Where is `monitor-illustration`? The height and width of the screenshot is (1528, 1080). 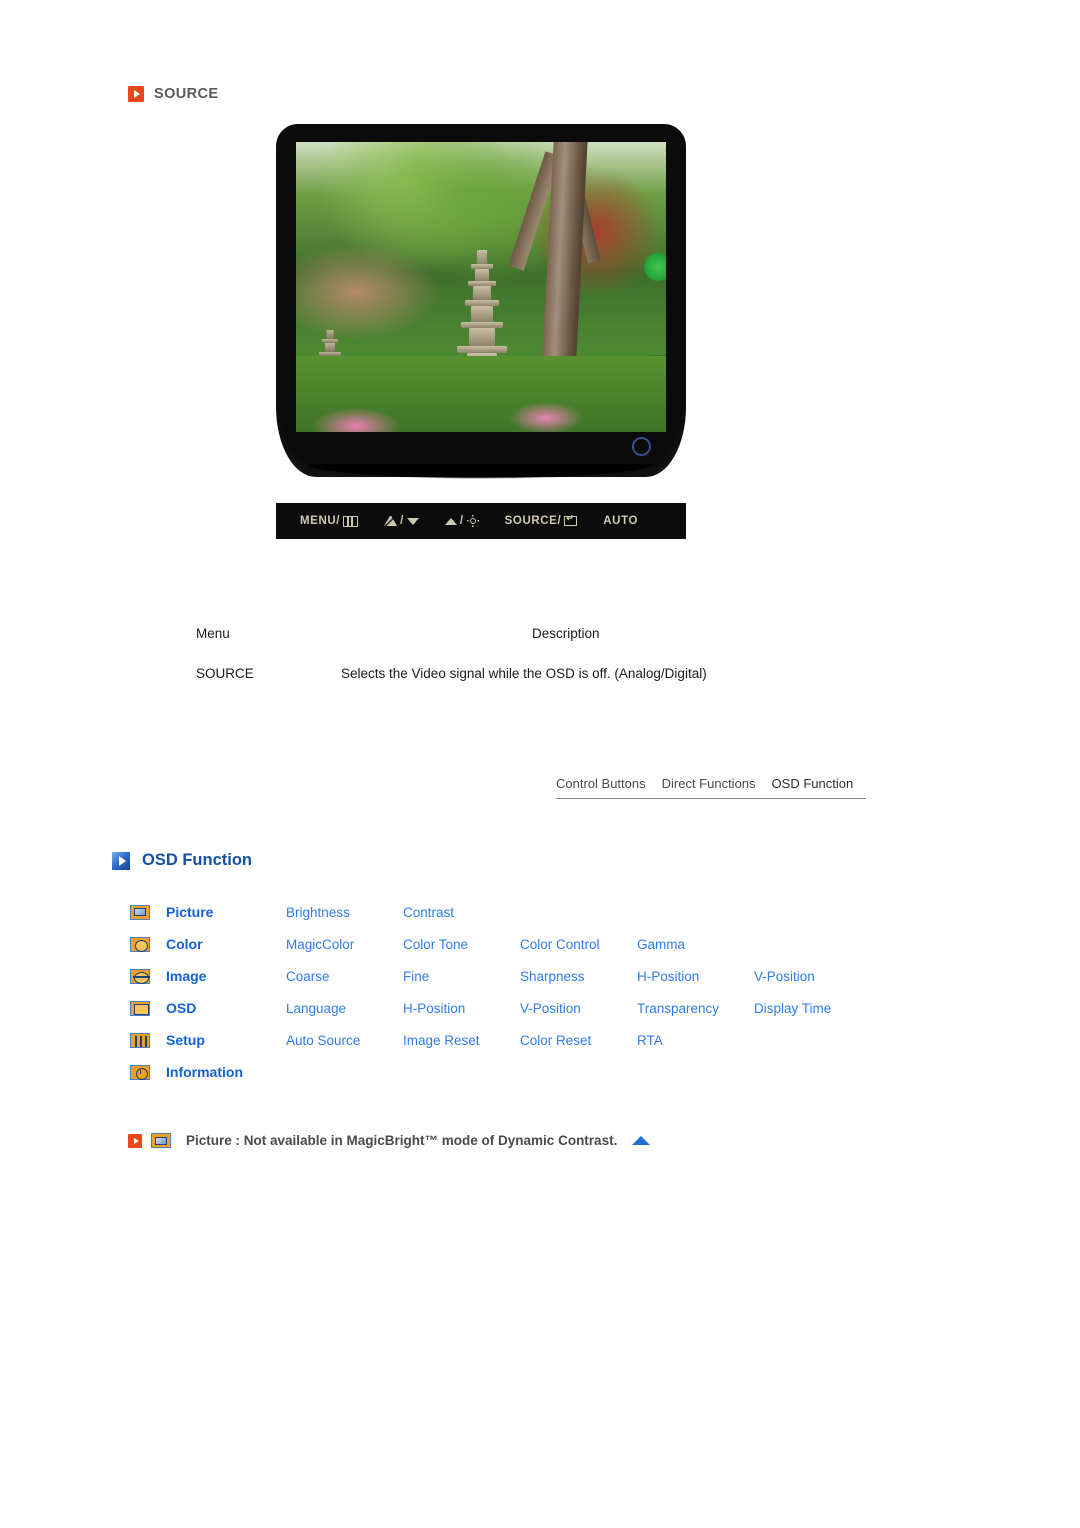
monitor-illustration is located at coordinates (481, 301).